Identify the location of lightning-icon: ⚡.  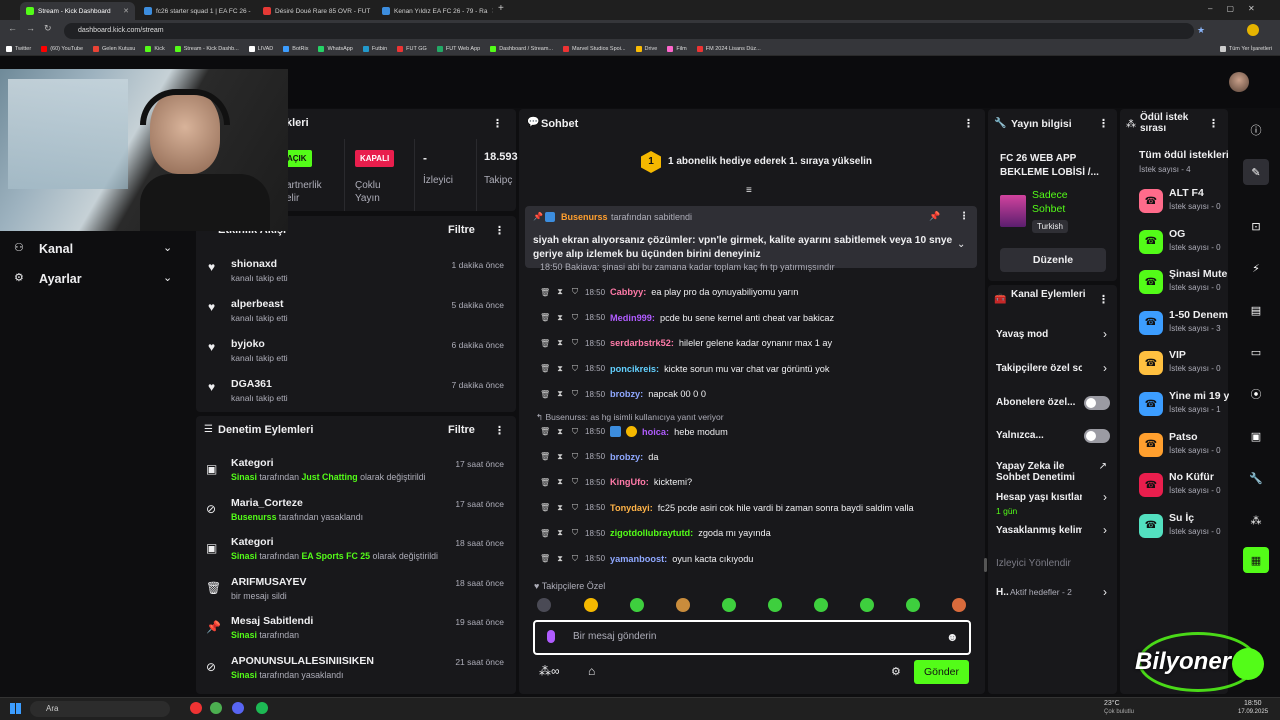
(1256, 268).